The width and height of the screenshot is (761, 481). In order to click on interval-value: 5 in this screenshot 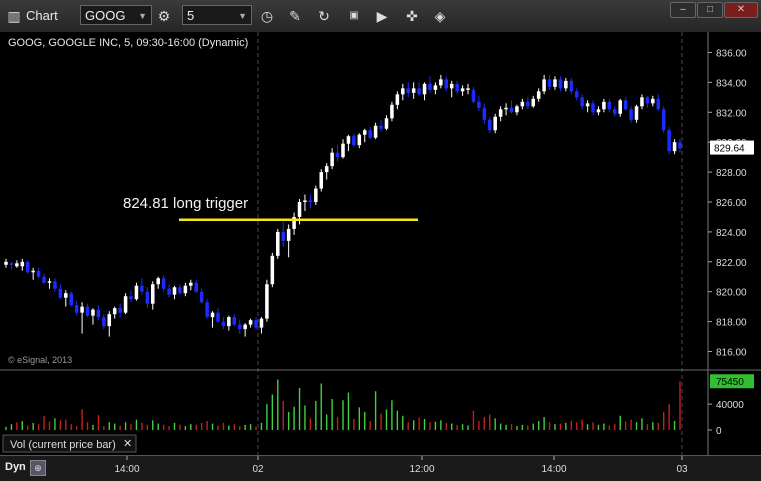, I will do `click(191, 15)`.